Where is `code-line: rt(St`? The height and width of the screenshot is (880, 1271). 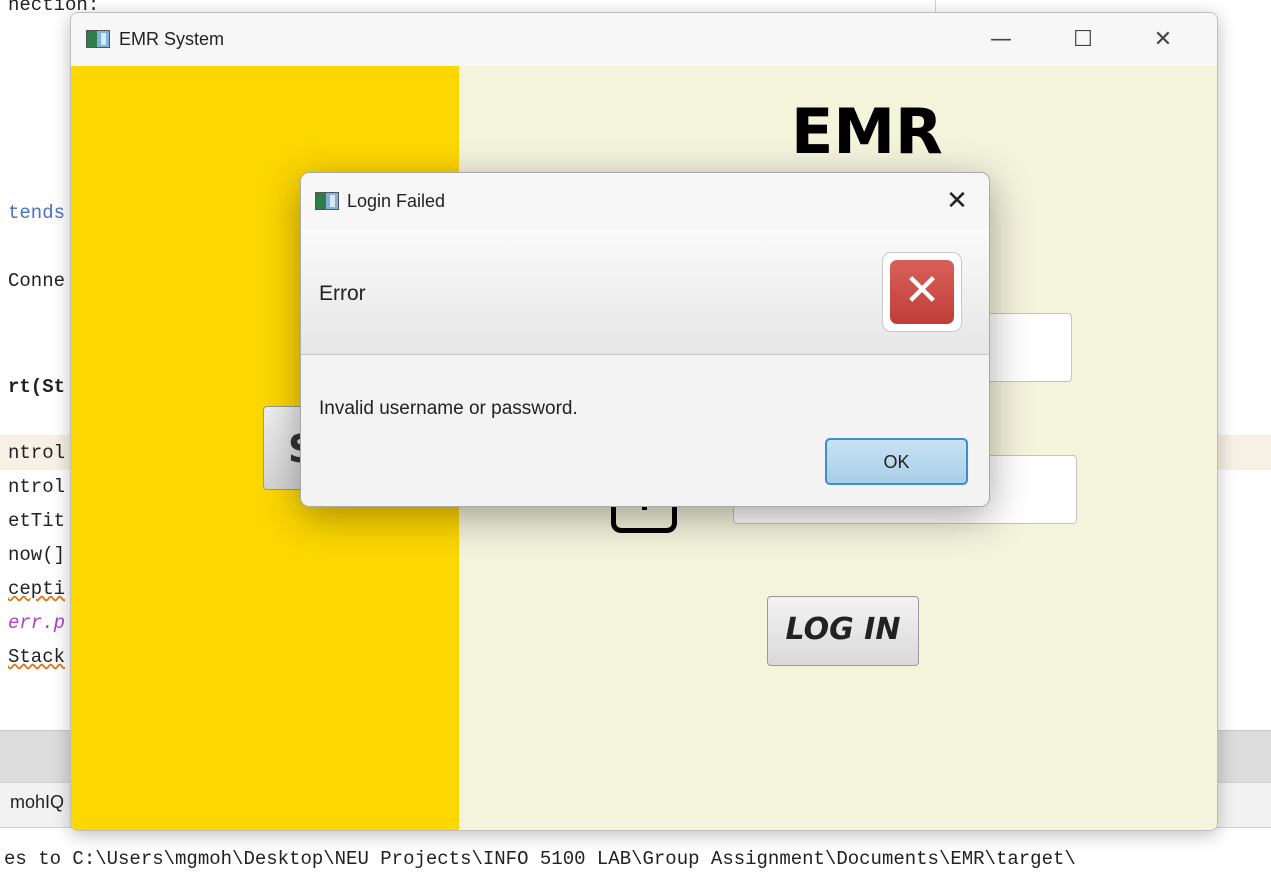
code-line: rt(St is located at coordinates (37, 387).